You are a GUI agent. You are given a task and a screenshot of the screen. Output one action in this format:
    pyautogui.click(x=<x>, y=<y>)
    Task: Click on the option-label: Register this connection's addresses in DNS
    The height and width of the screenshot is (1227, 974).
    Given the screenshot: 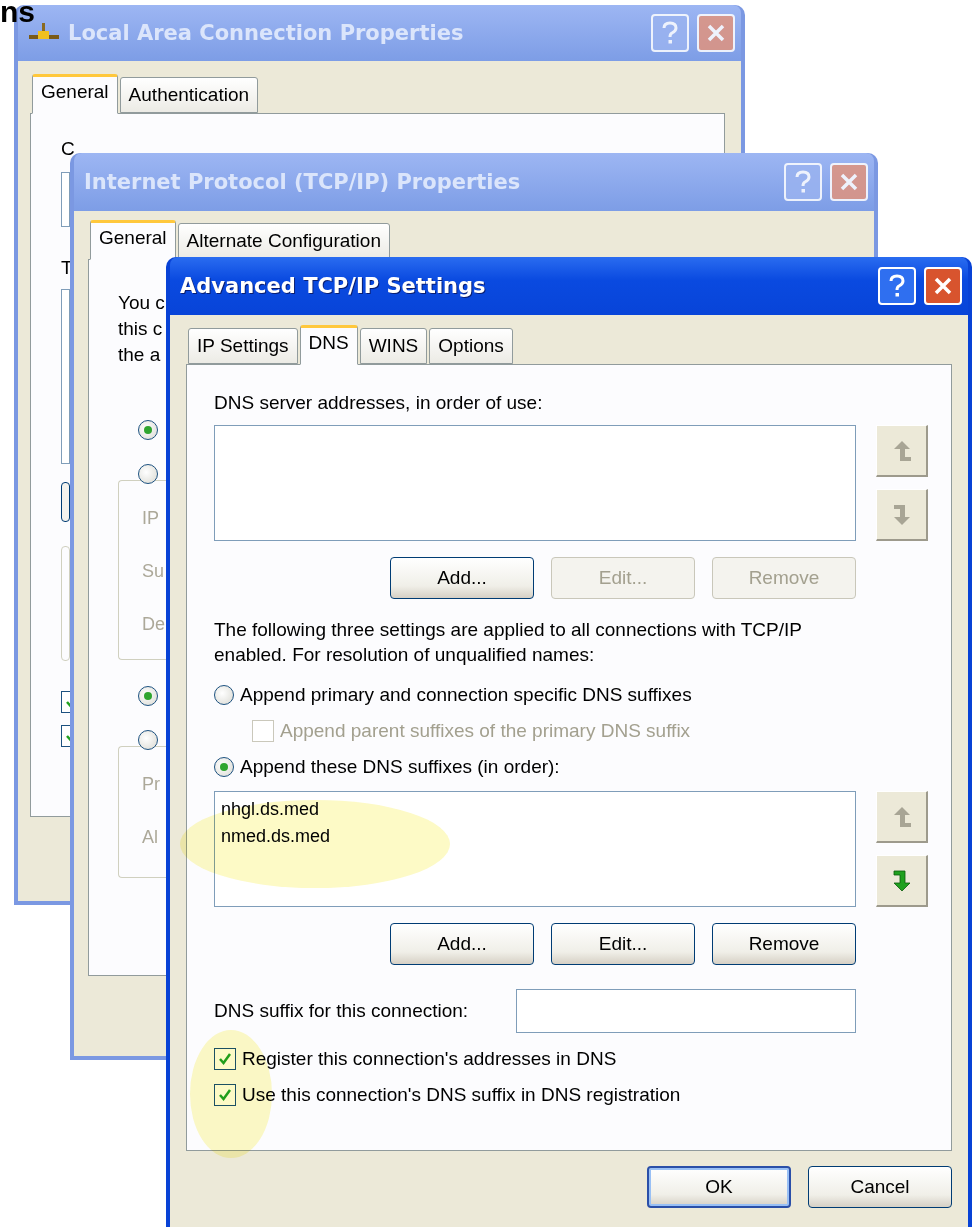 What is the action you would take?
    pyautogui.click(x=429, y=1059)
    